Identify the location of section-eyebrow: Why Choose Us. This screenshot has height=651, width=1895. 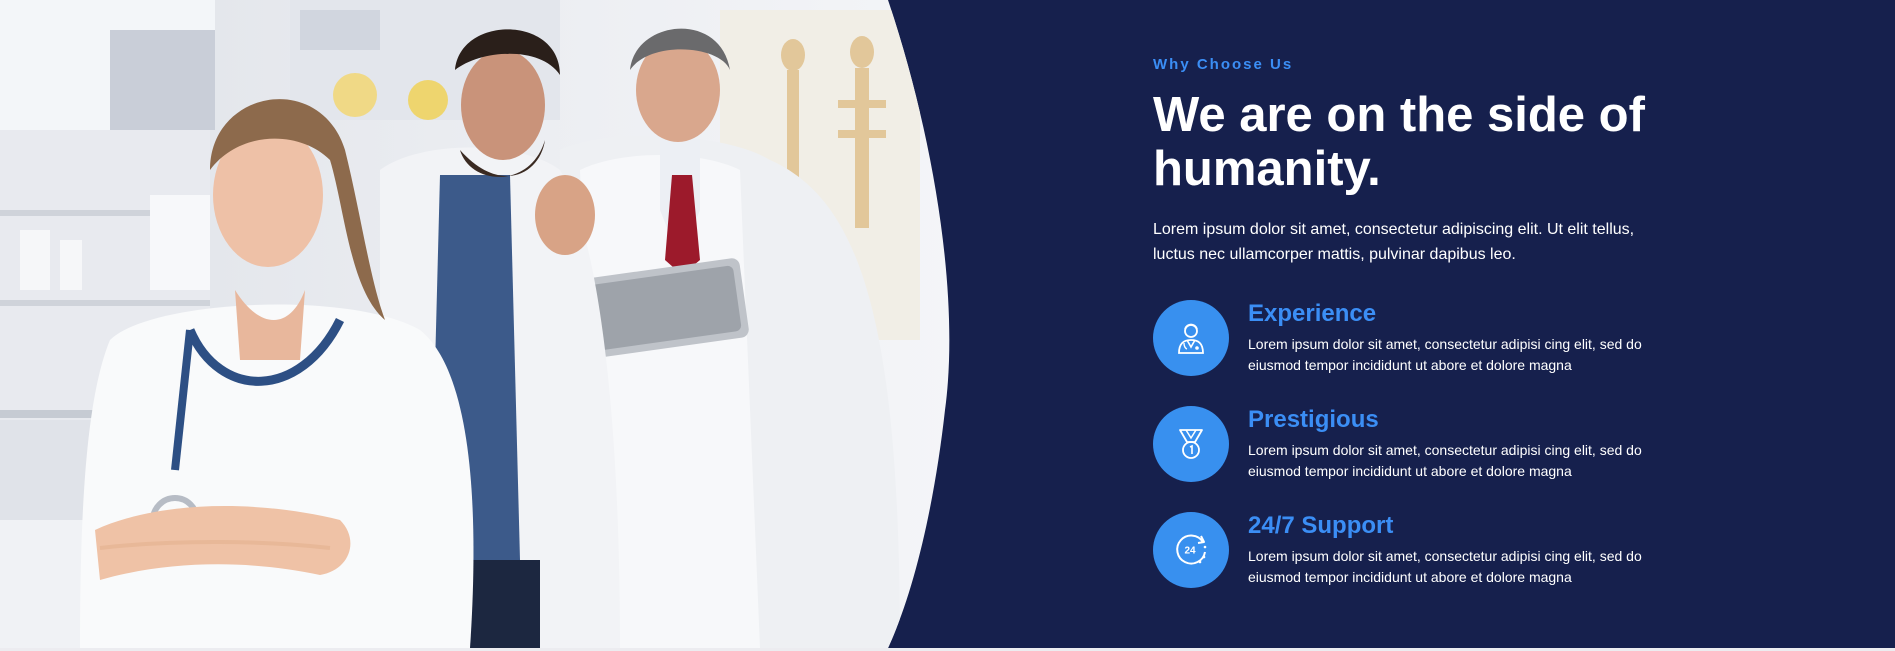
(1223, 64).